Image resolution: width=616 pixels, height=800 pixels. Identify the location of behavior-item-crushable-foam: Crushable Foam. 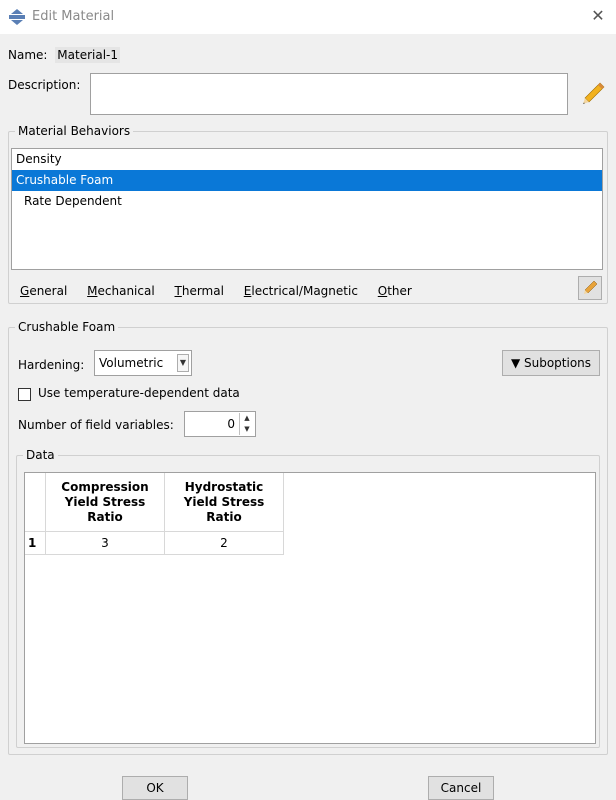
(307, 180).